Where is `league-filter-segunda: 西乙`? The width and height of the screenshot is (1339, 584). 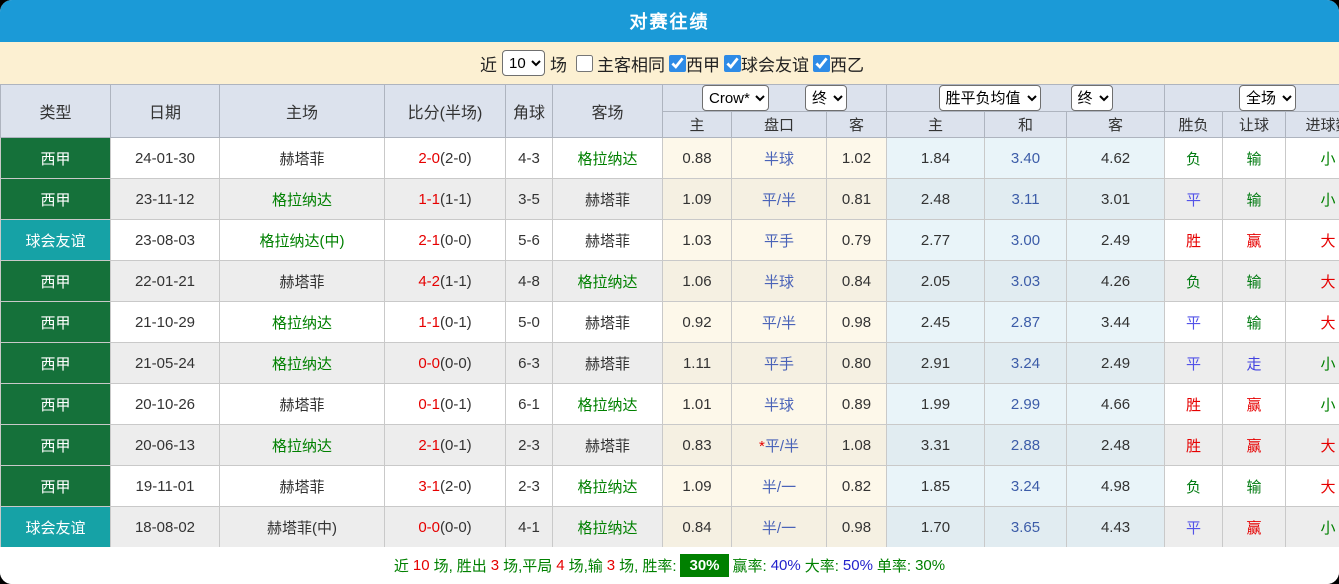
league-filter-segunda: 西乙 is located at coordinates (838, 63).